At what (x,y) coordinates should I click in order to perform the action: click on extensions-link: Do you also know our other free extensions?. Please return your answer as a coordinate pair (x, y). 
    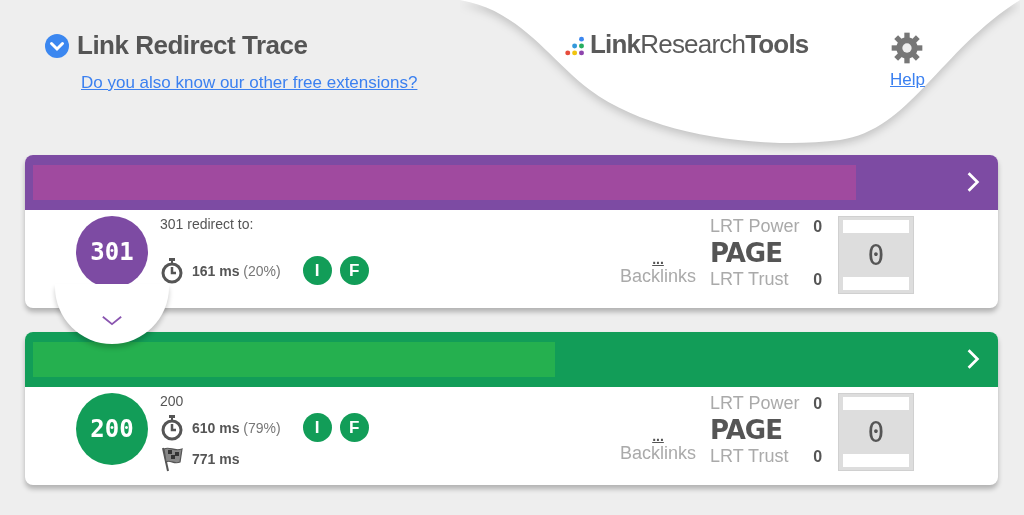
    Looking at the image, I should click on (249, 83).